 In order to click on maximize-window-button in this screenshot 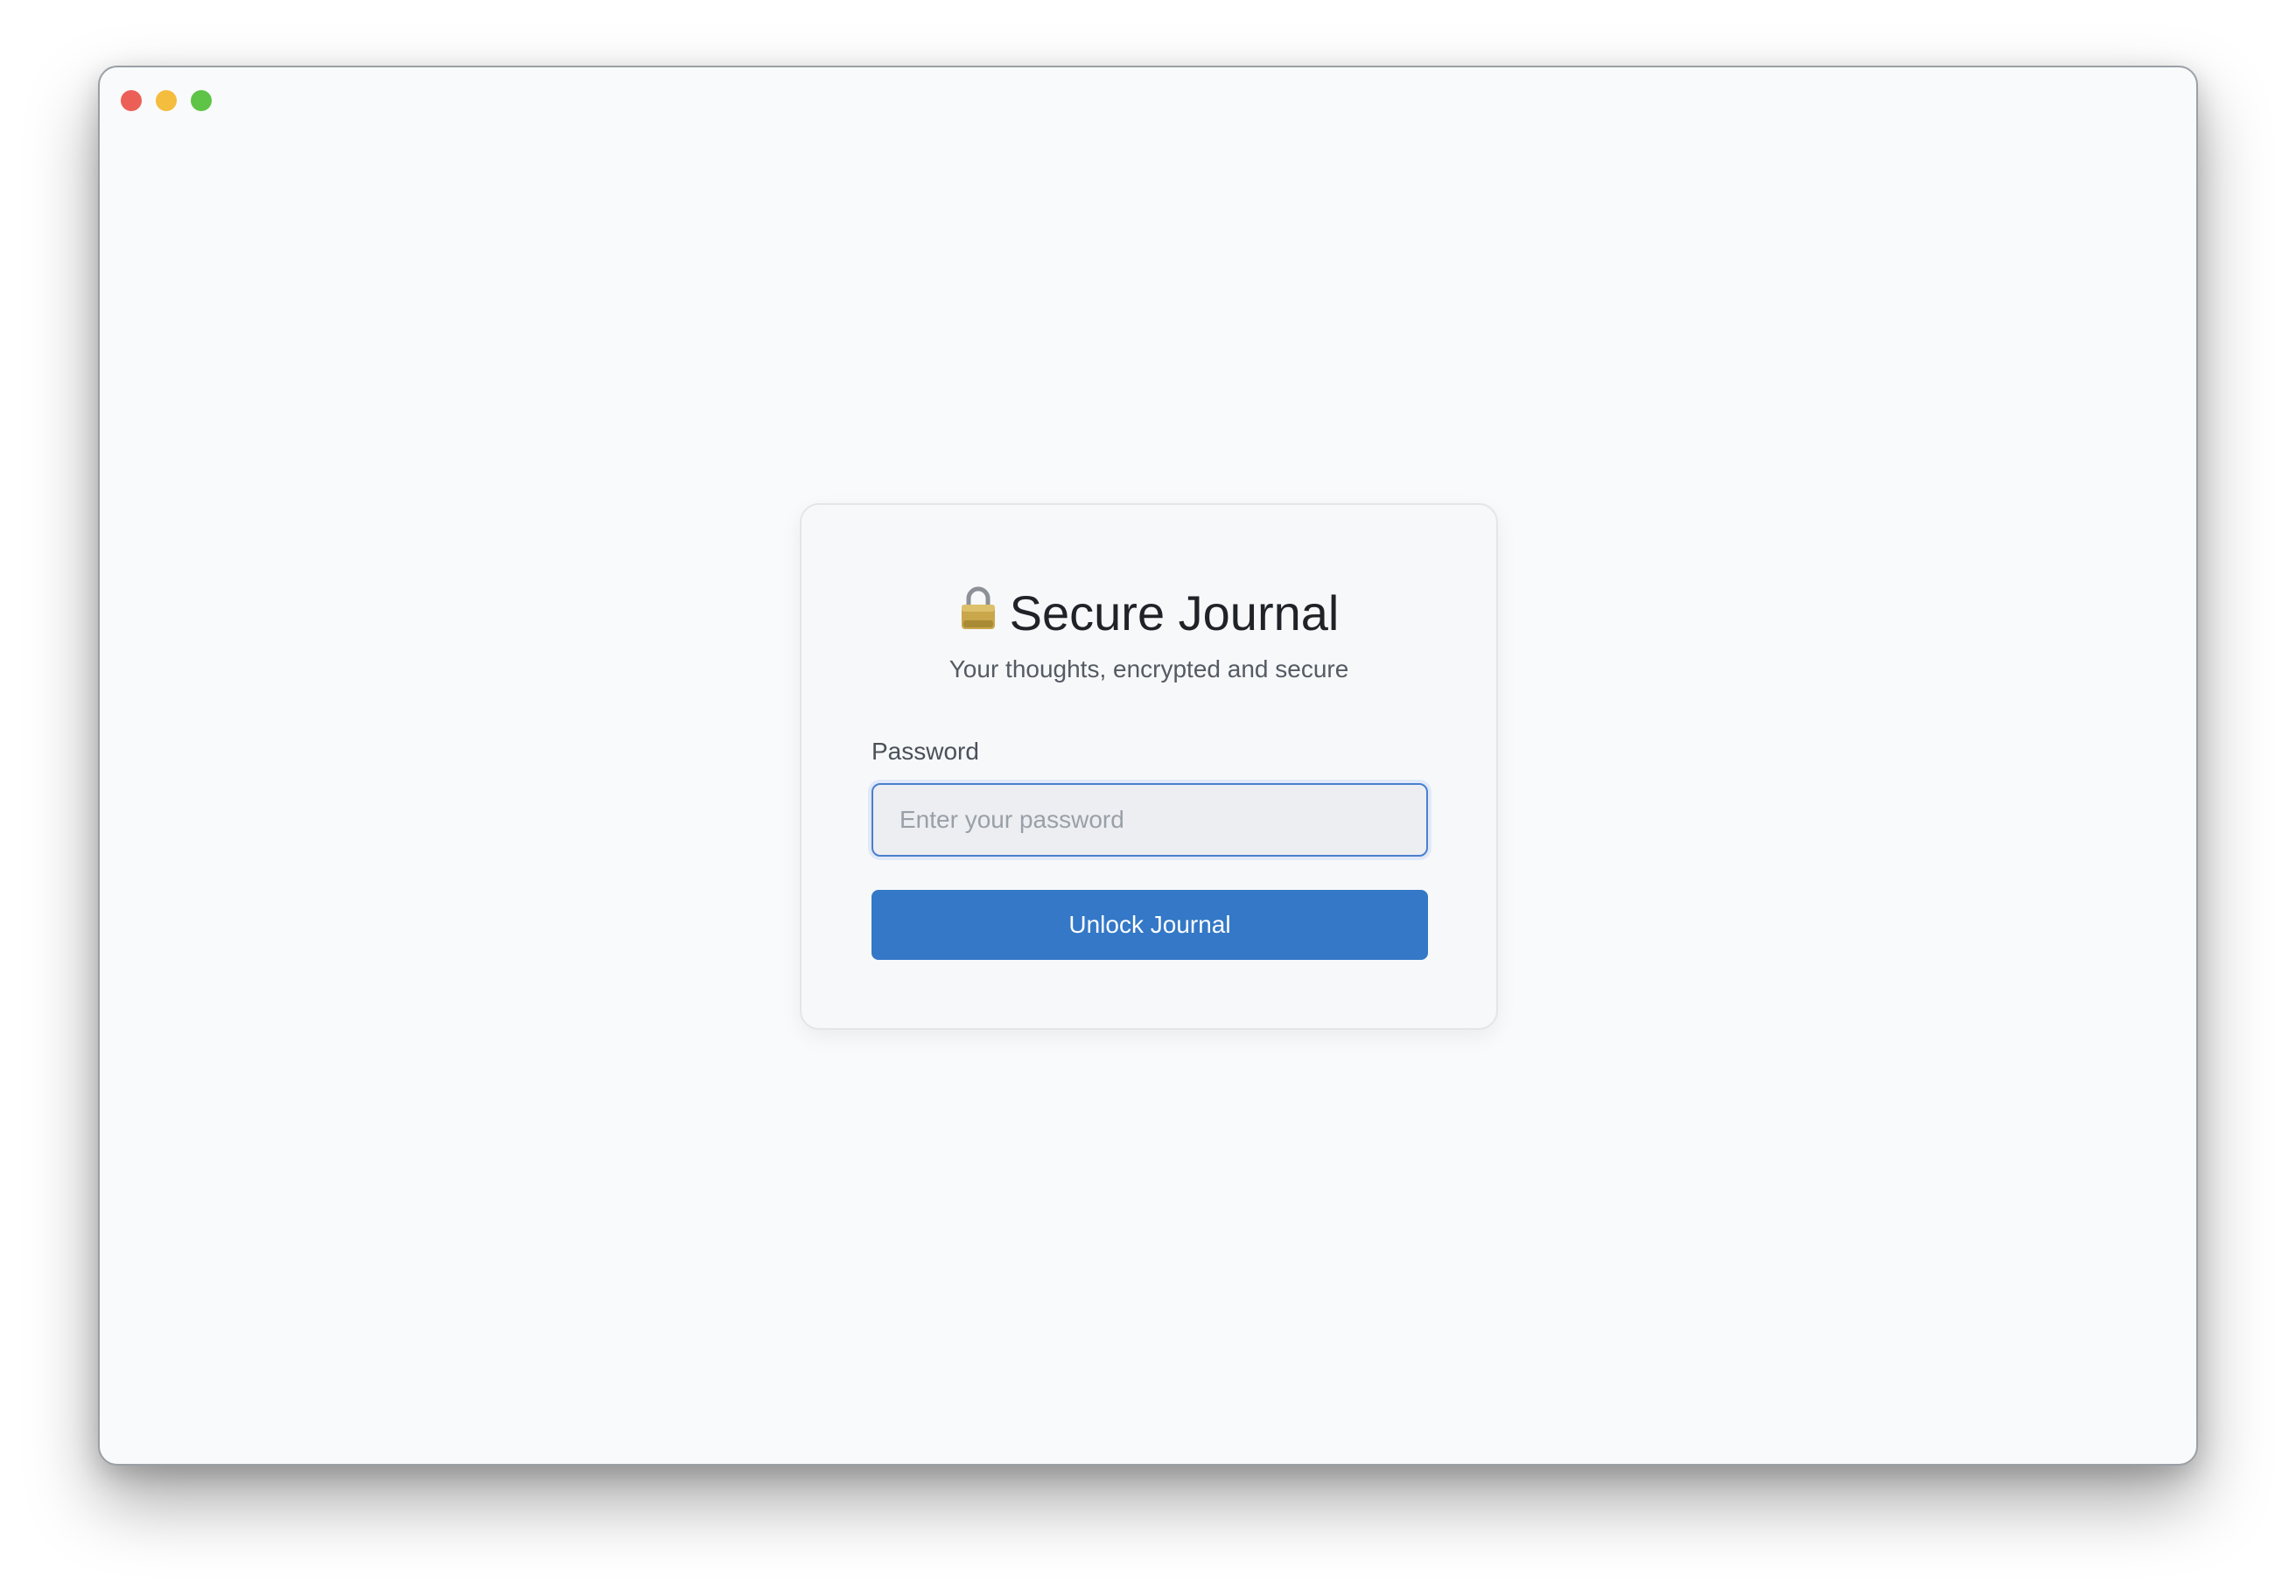, I will do `click(201, 100)`.